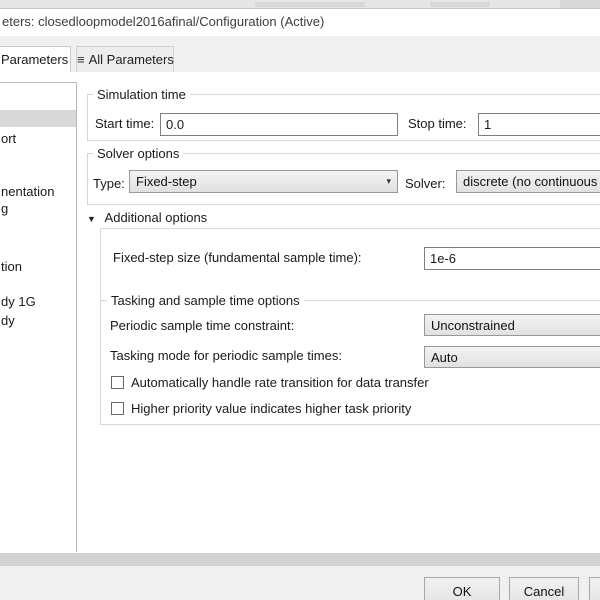 This screenshot has height=600, width=600. I want to click on higher-priority-checkbox, so click(117, 408).